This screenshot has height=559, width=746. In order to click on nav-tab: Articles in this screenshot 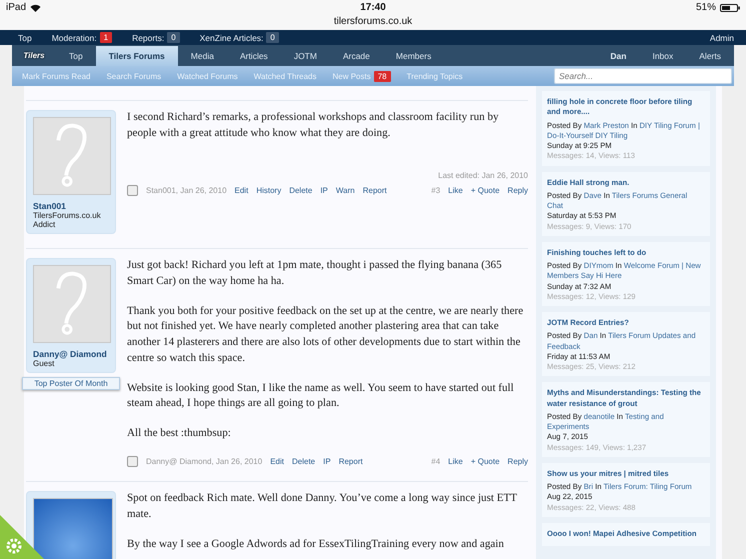, I will do `click(253, 55)`.